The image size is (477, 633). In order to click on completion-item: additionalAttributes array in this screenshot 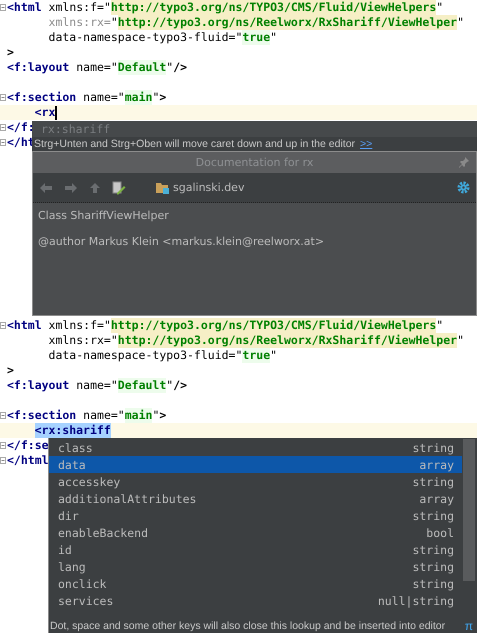, I will do `click(255, 498)`.